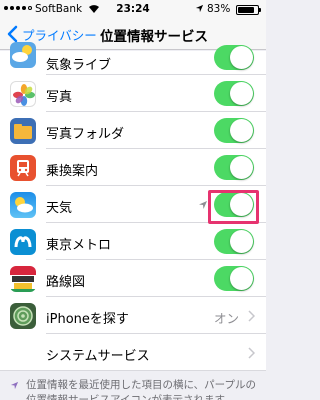 The width and height of the screenshot is (320, 400). I want to click on list-item-label: 路線図, so click(66, 282).